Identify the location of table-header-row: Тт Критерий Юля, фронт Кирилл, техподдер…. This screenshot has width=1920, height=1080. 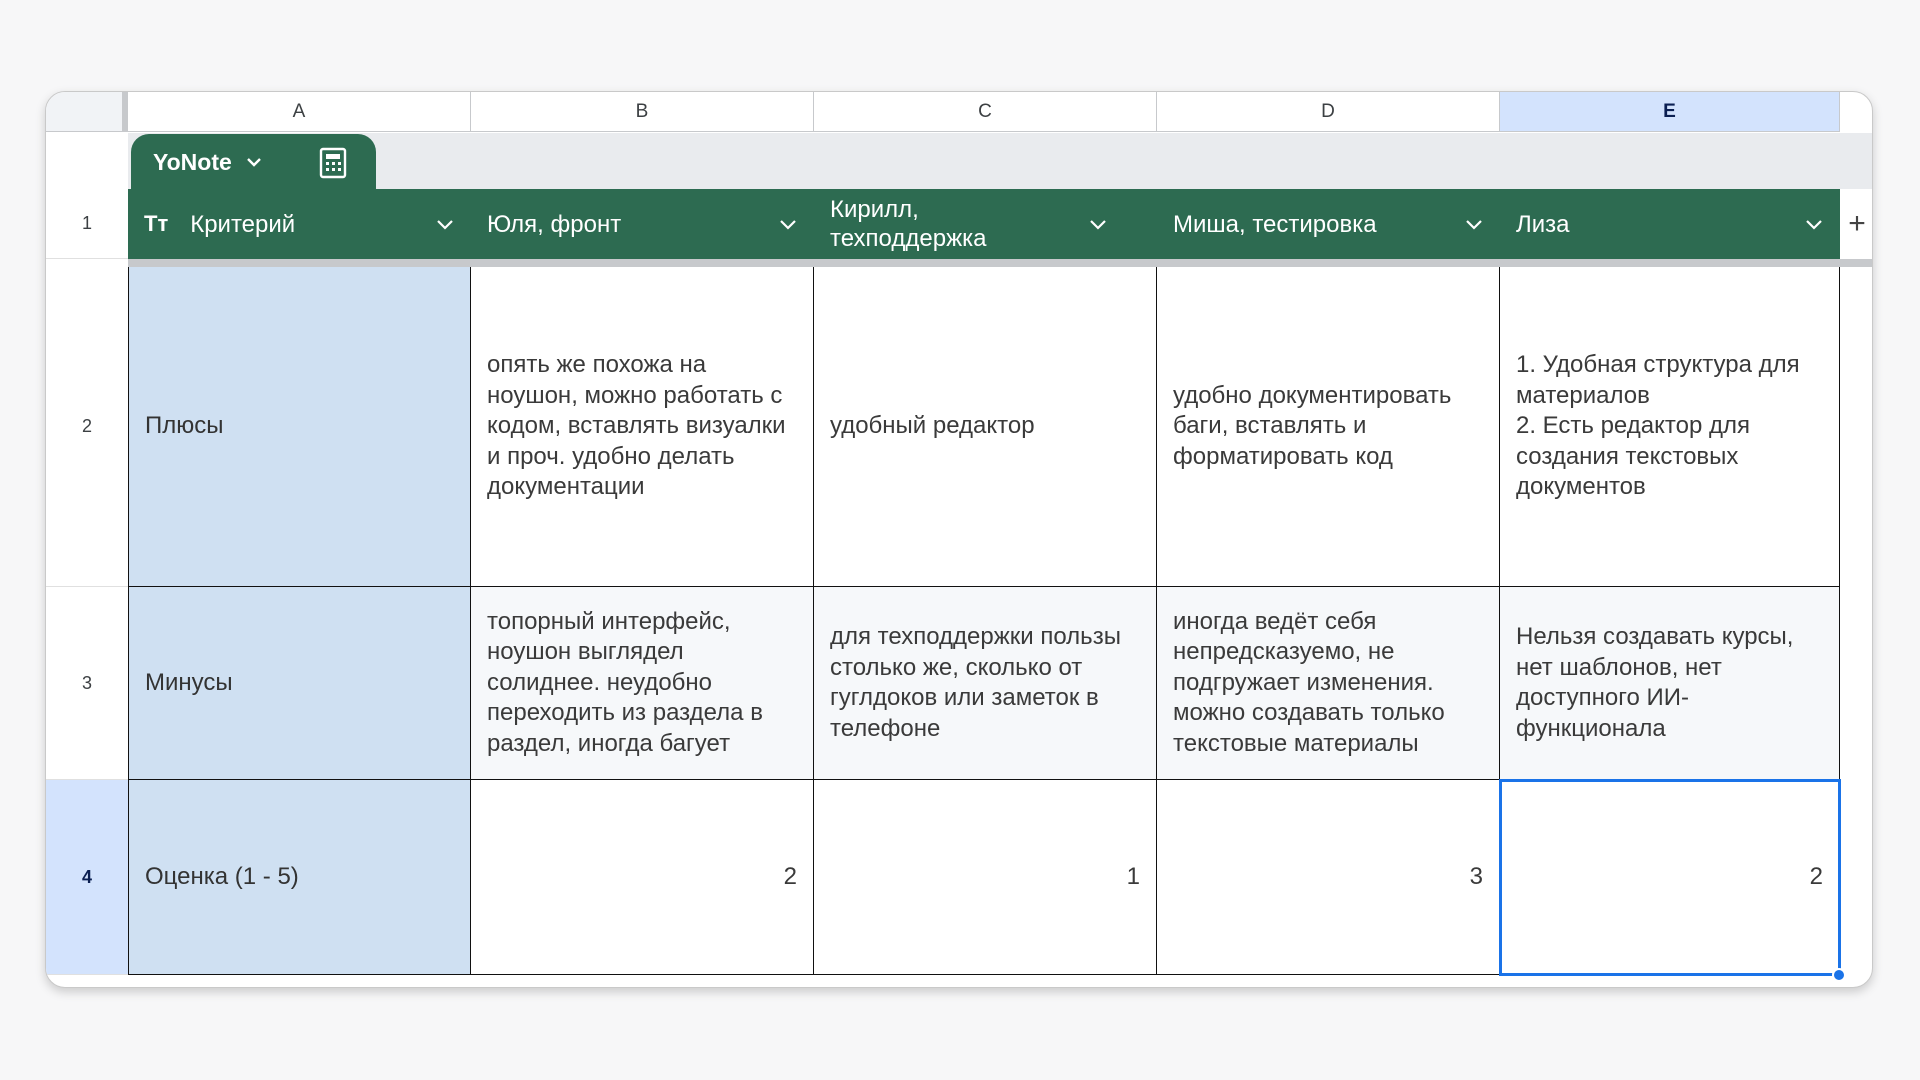
(984, 224).